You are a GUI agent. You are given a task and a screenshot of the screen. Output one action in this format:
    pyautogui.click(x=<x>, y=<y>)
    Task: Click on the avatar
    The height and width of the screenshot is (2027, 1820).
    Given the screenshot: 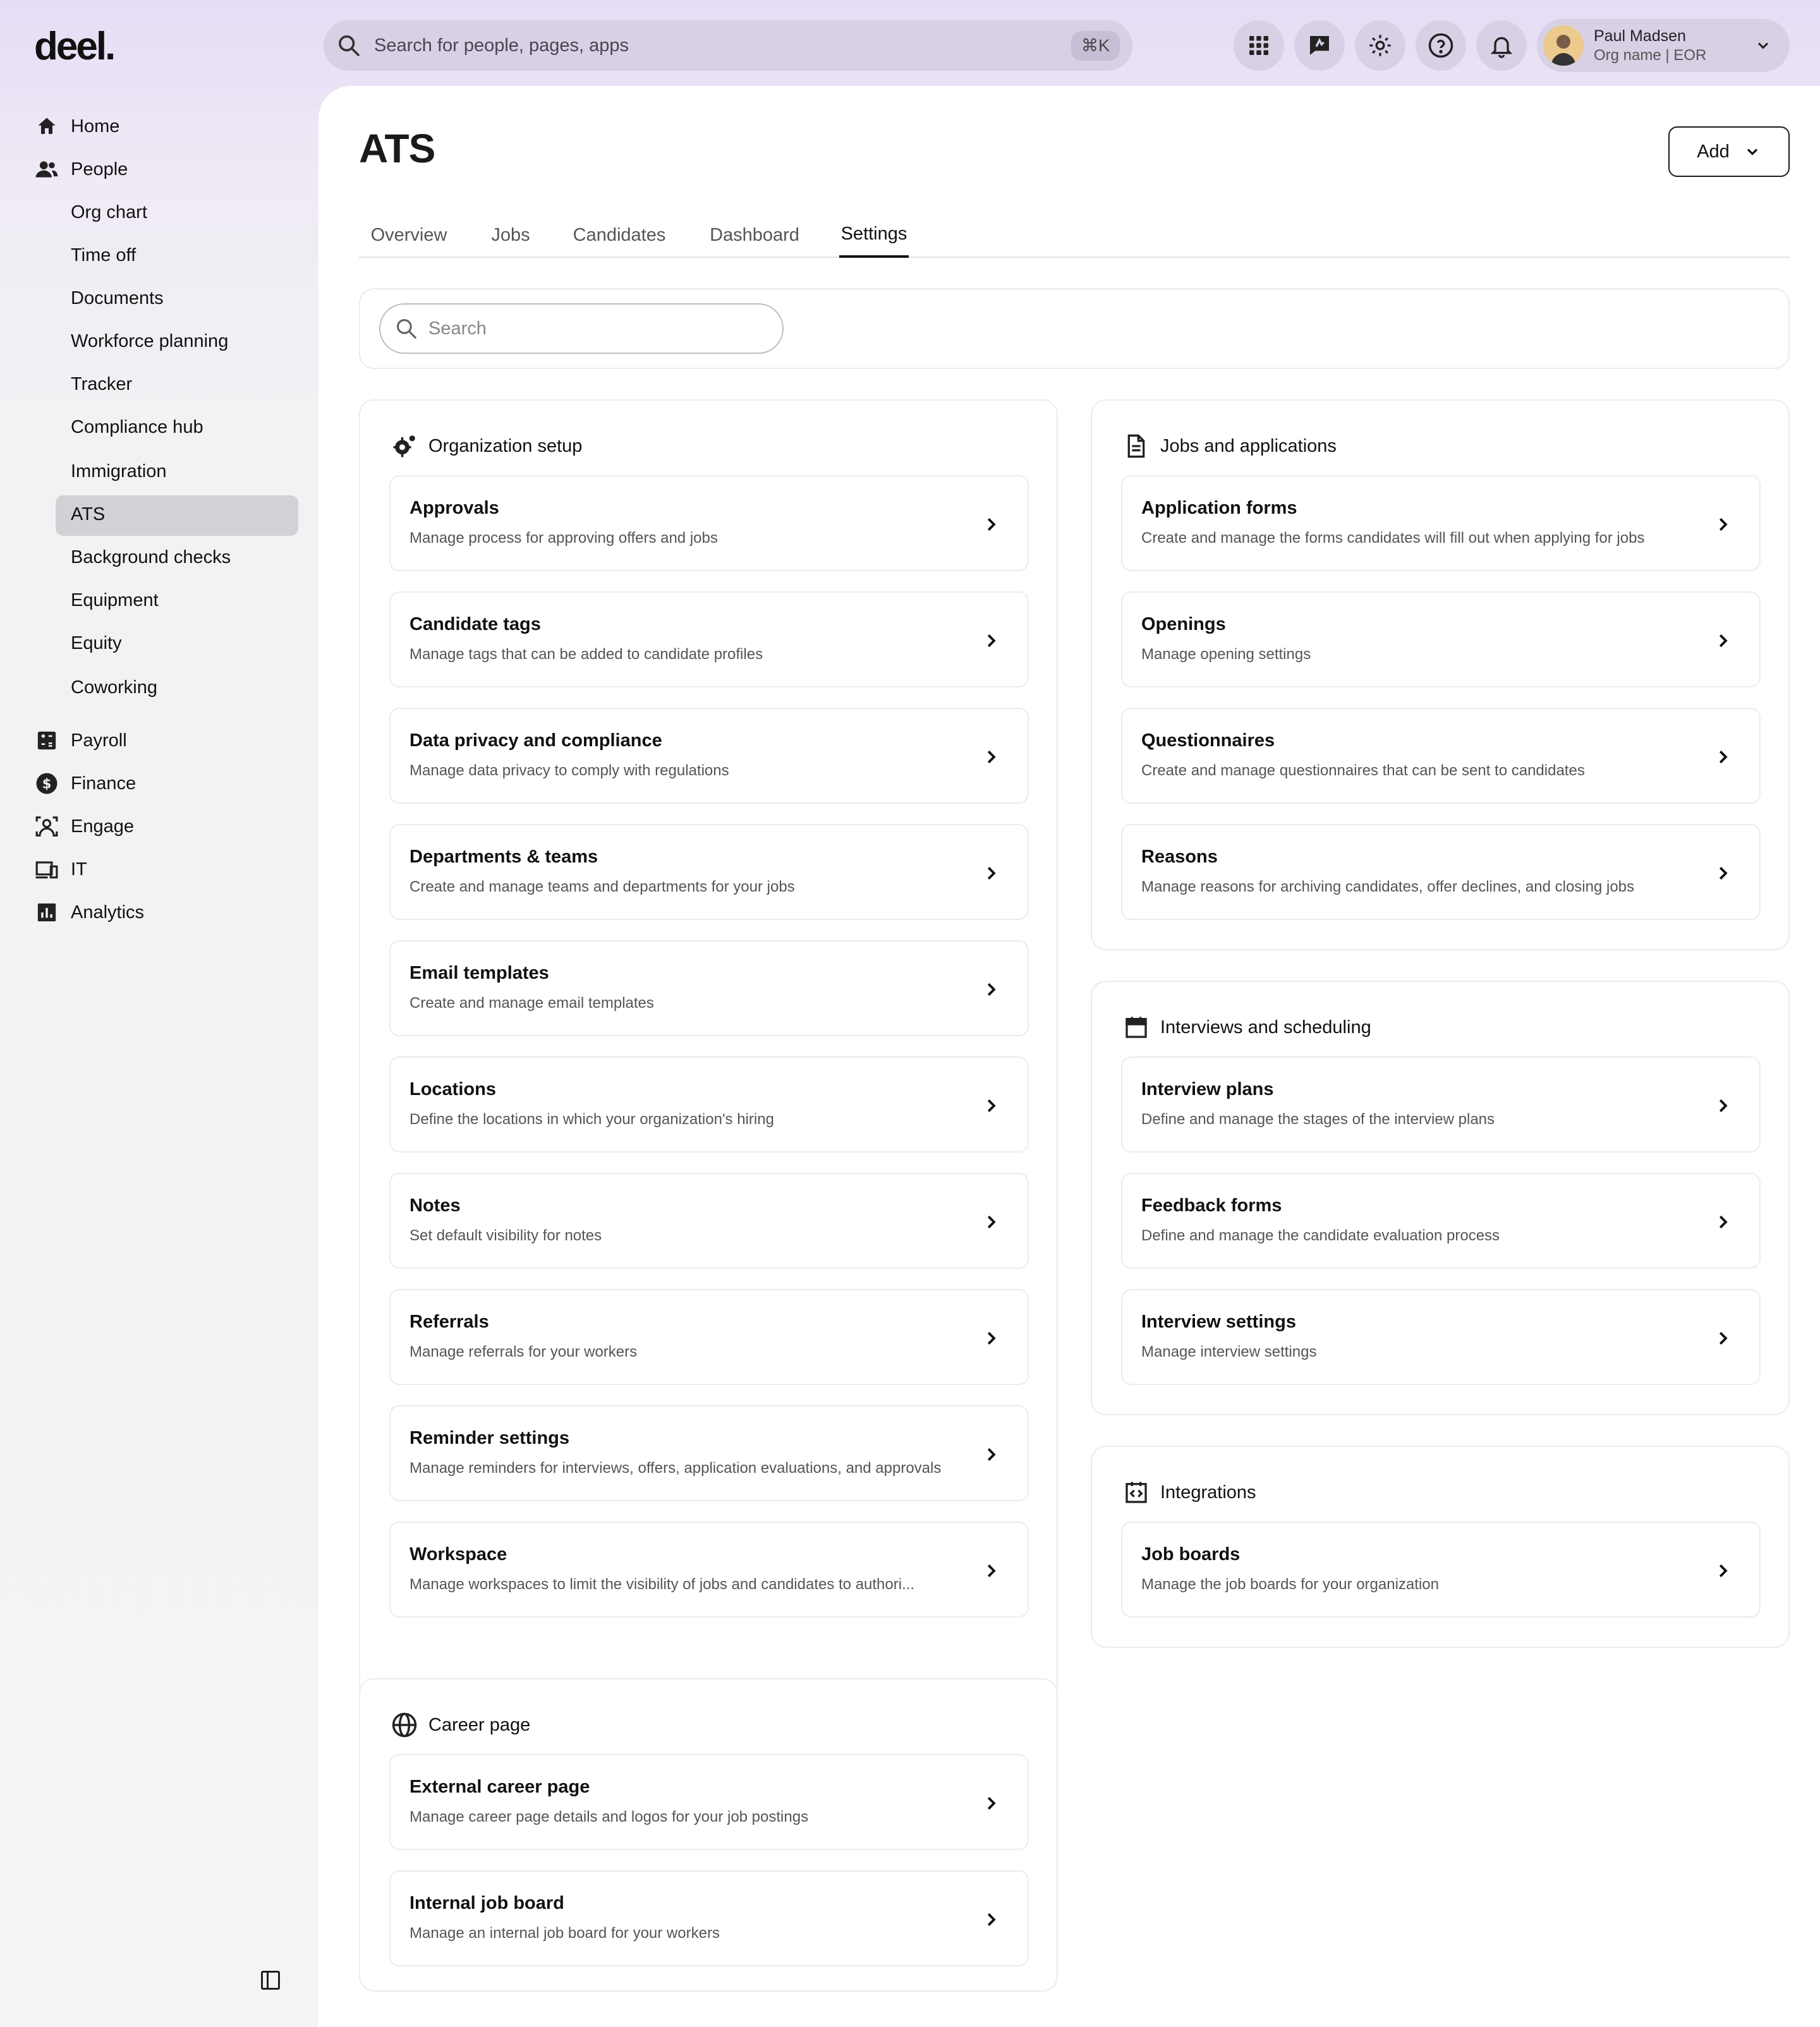 What is the action you would take?
    pyautogui.click(x=1563, y=45)
    